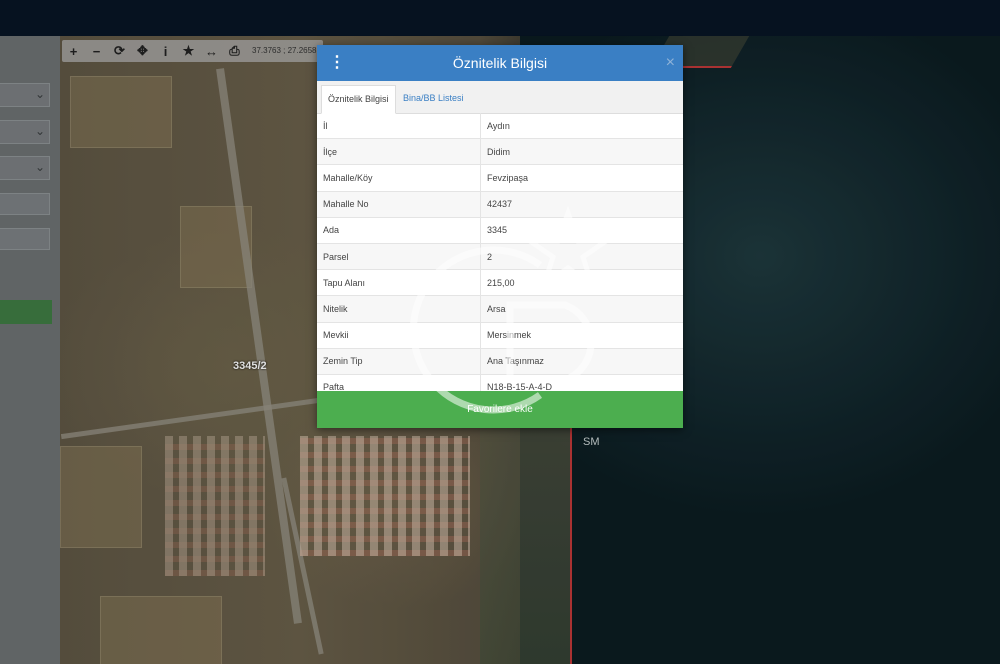 This screenshot has height=664, width=1000. I want to click on dialog-header: Öznitelik Bilgisi ⋮ ×, so click(500, 63).